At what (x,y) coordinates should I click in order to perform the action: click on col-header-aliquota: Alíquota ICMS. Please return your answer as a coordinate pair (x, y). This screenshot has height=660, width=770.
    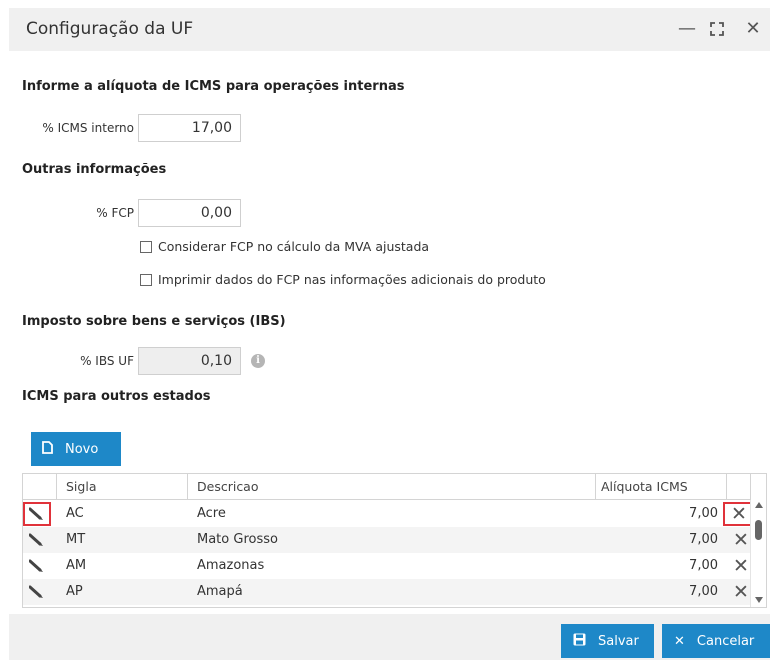
    Looking at the image, I should click on (660, 486).